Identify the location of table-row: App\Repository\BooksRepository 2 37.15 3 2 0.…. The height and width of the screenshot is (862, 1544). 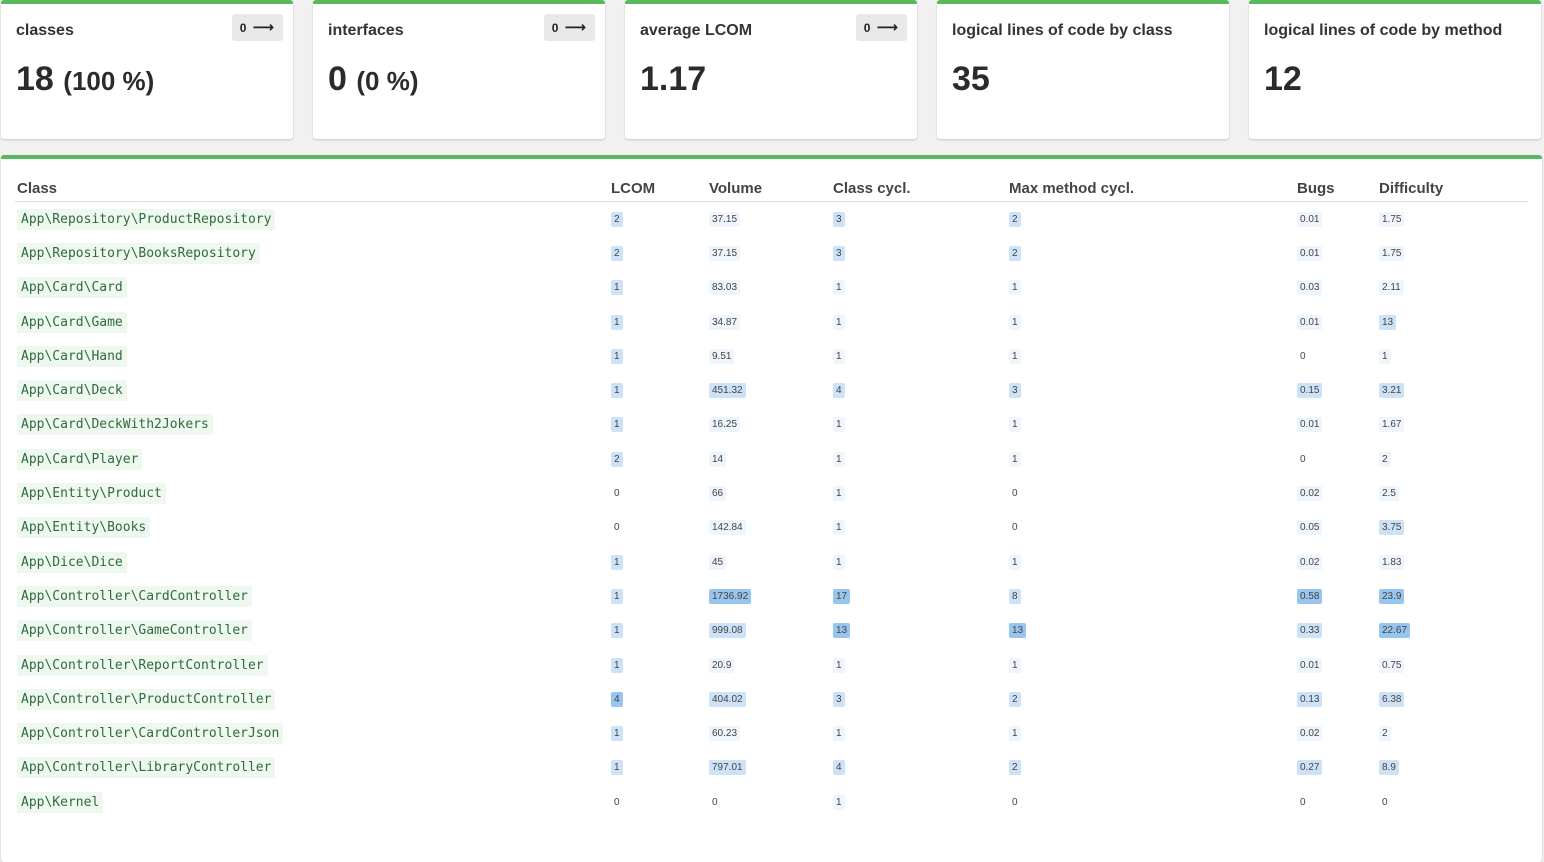
(771, 253).